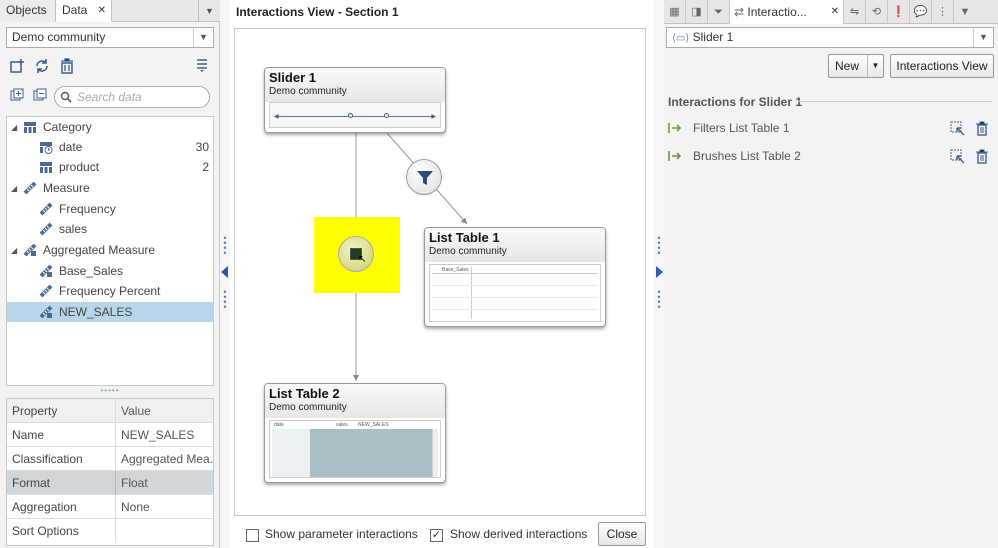 The image size is (998, 548). I want to click on right-splitter: • • • • • • • •, so click(659, 274).